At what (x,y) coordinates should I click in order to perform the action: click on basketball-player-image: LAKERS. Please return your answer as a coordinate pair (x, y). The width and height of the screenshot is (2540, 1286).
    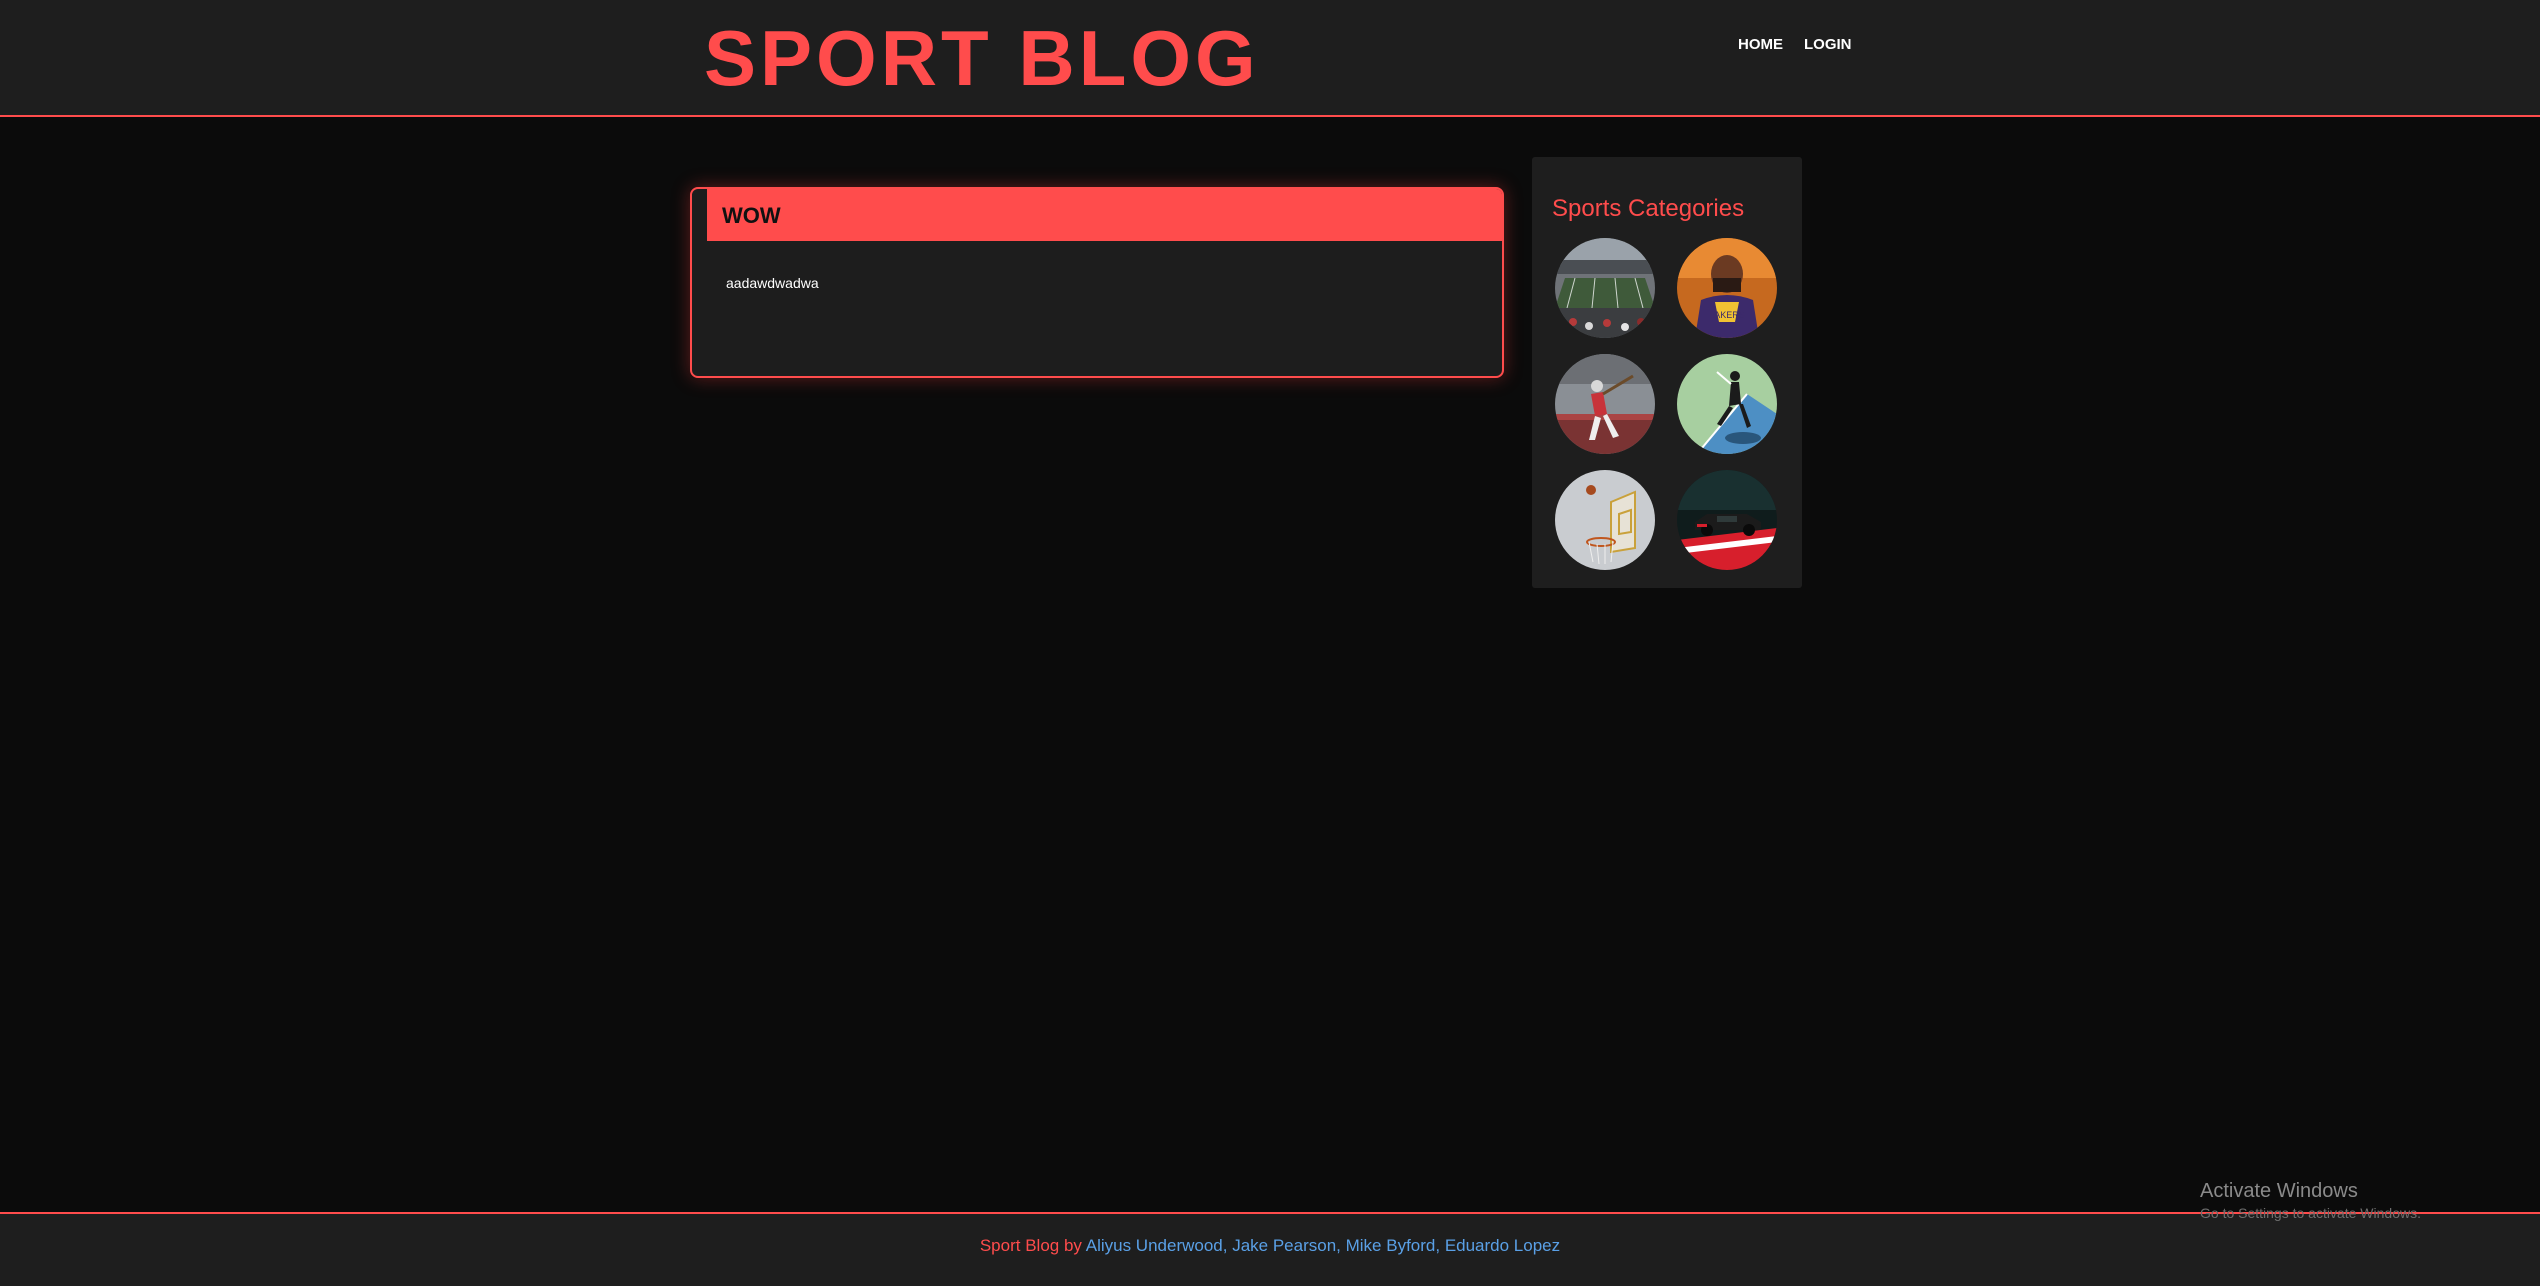
    Looking at the image, I should click on (1727, 288).